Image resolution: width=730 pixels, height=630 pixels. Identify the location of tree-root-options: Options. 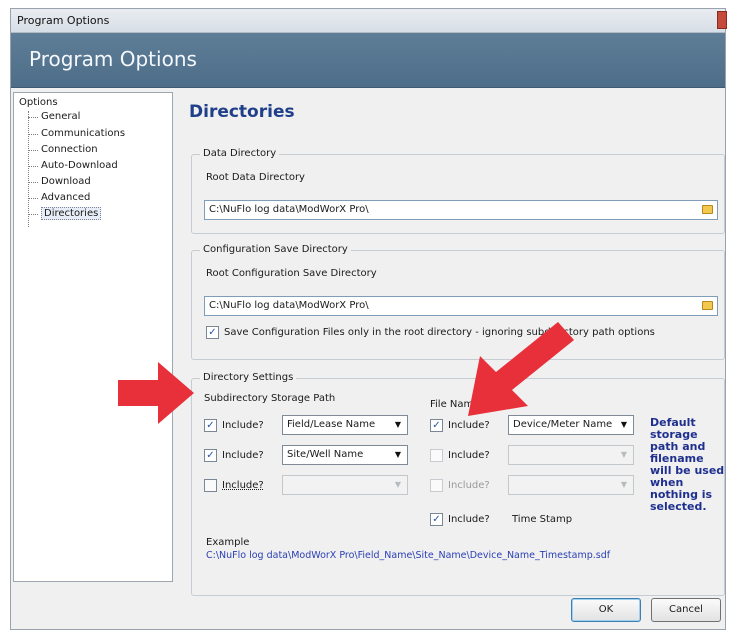
(38, 102).